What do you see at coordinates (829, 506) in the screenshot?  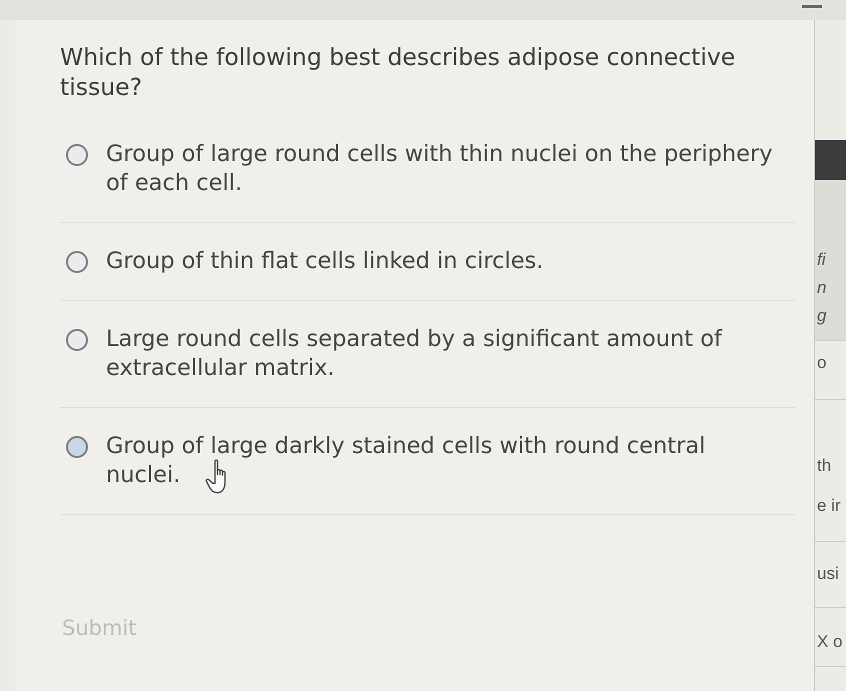 I see `text-fragment: e ir` at bounding box center [829, 506].